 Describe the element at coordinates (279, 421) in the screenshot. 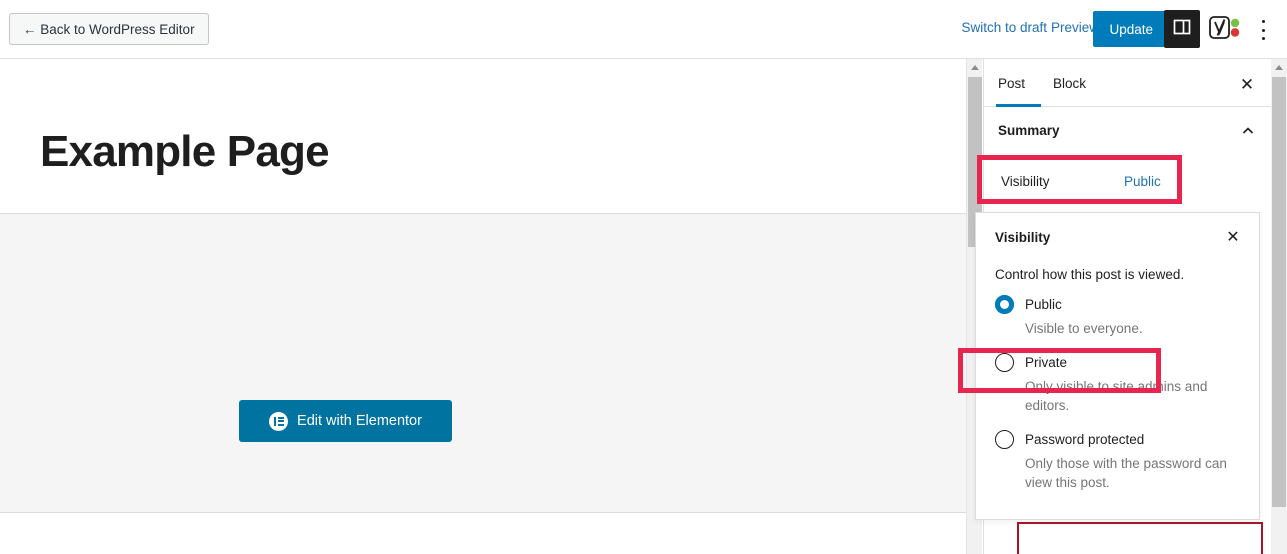

I see `elementor-logo-icon` at that location.